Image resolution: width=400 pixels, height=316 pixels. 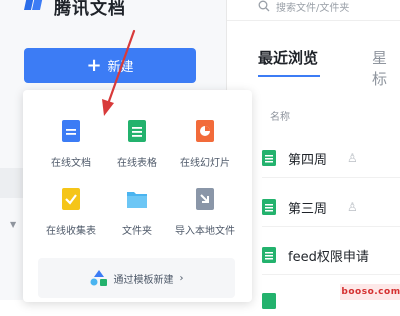 I want to click on new-button: + 新建, so click(x=110, y=65).